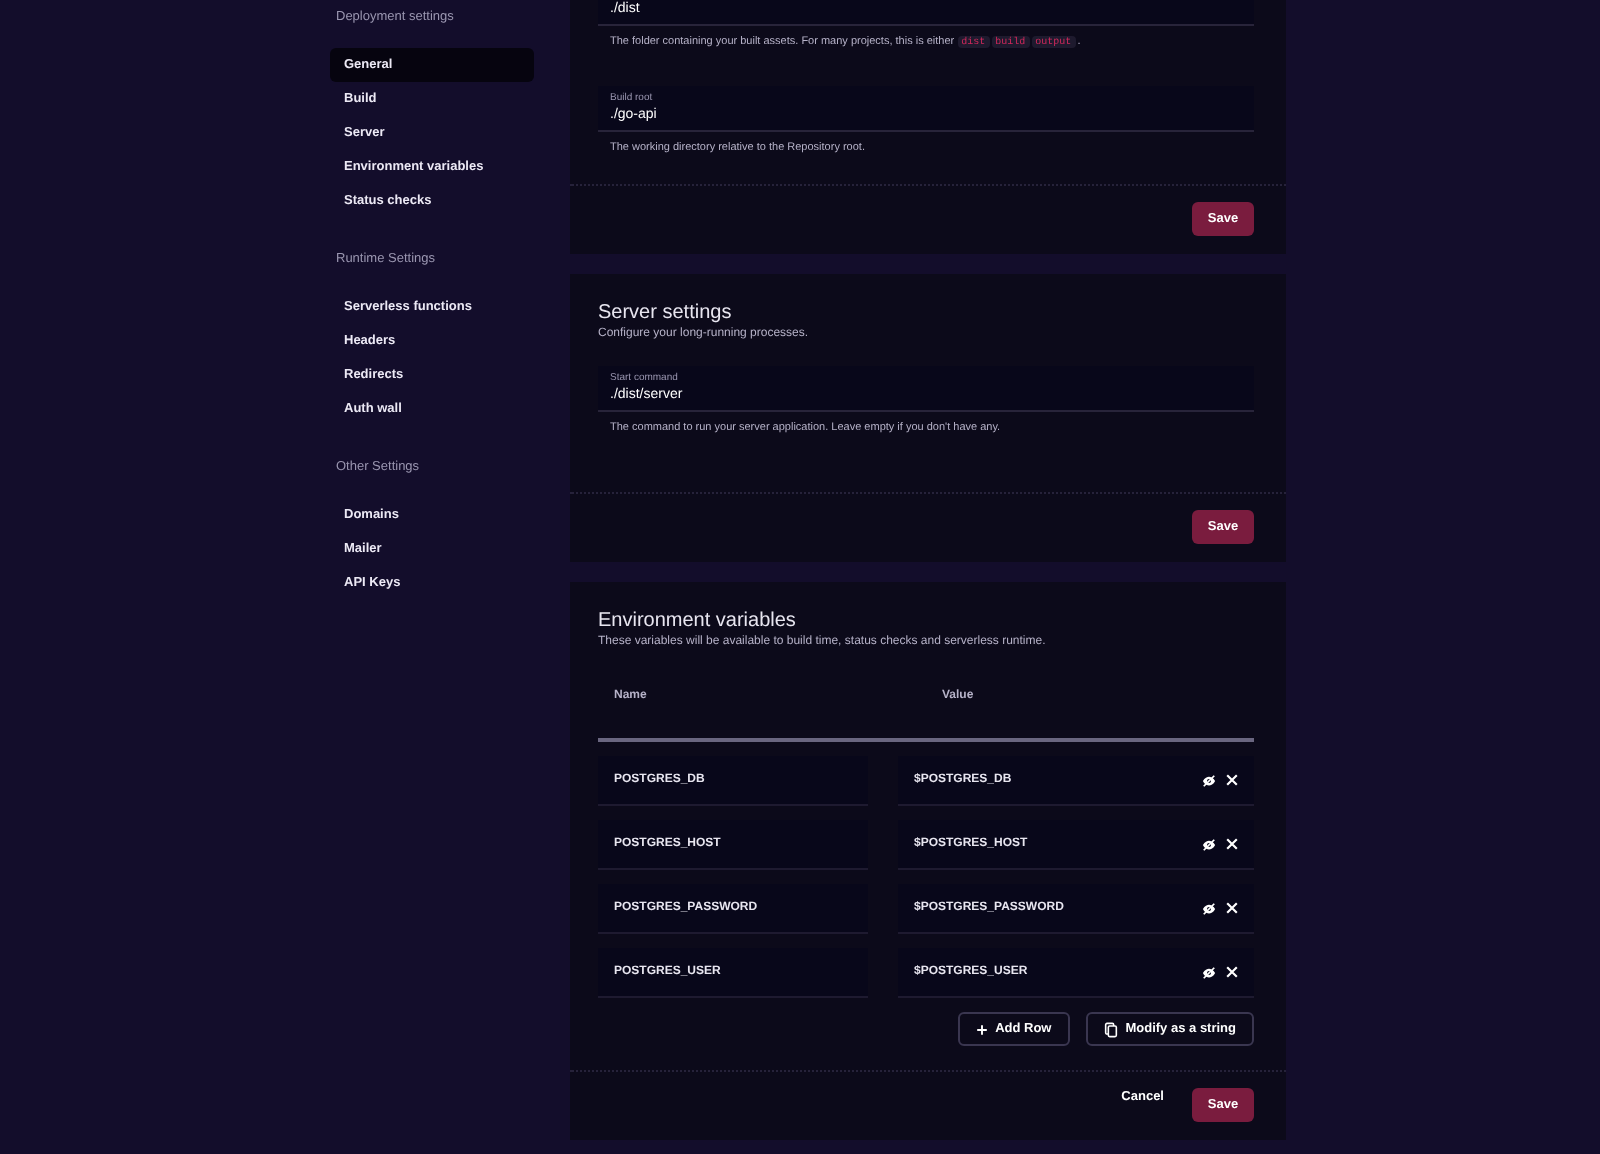 This screenshot has height=1154, width=1600. What do you see at coordinates (981, 1029) in the screenshot?
I see `plus-icon` at bounding box center [981, 1029].